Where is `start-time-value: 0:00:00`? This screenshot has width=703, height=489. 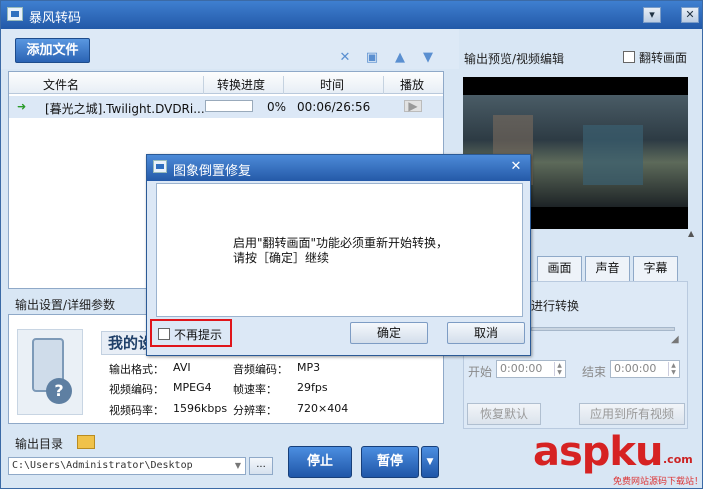 start-time-value: 0:00:00 is located at coordinates (521, 368).